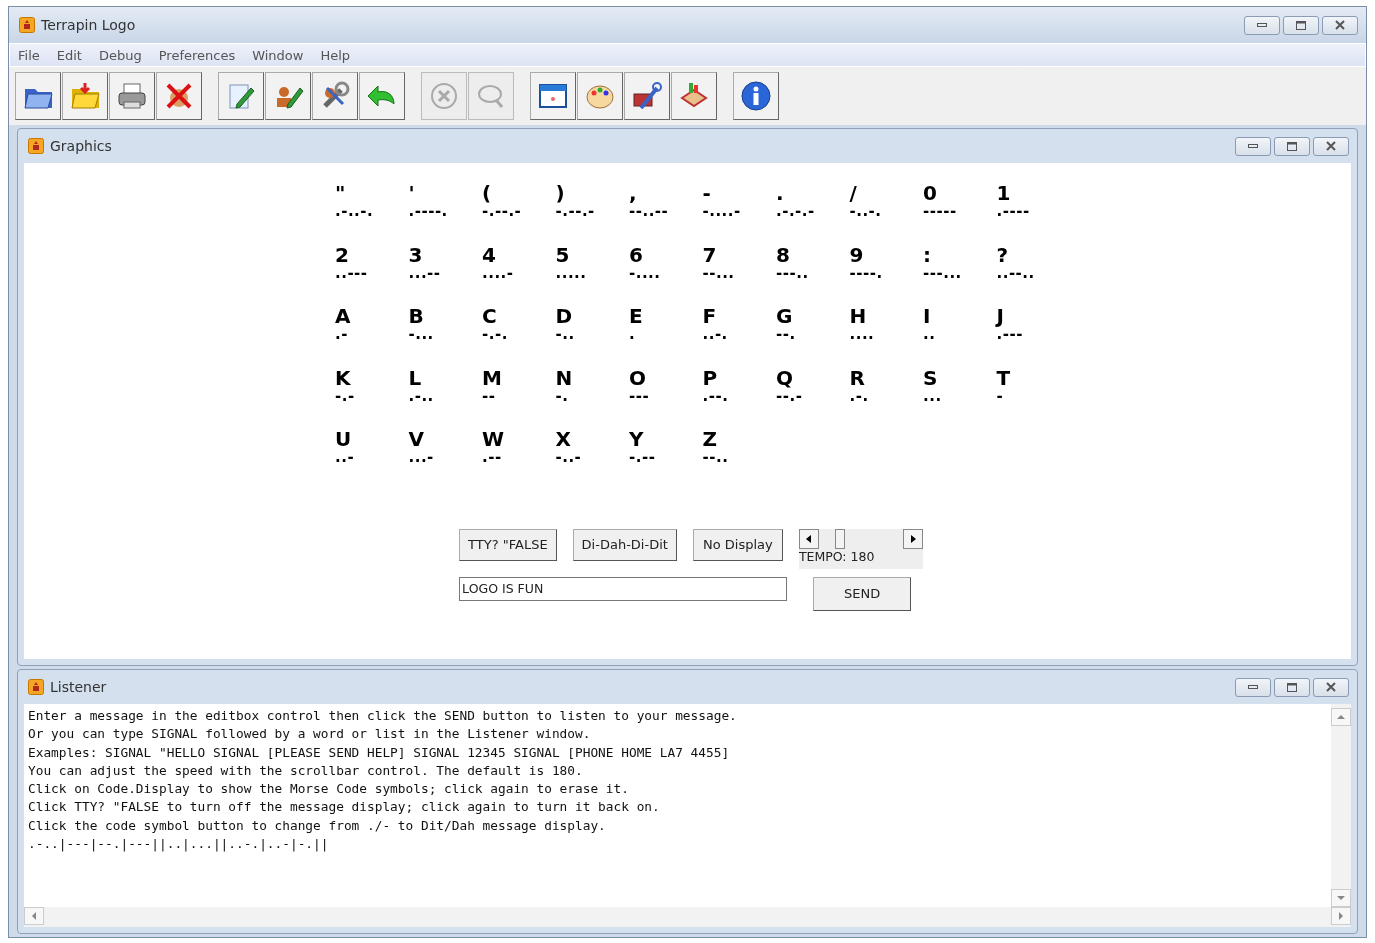  What do you see at coordinates (564, 316) in the screenshot?
I see `morse-character: D` at bounding box center [564, 316].